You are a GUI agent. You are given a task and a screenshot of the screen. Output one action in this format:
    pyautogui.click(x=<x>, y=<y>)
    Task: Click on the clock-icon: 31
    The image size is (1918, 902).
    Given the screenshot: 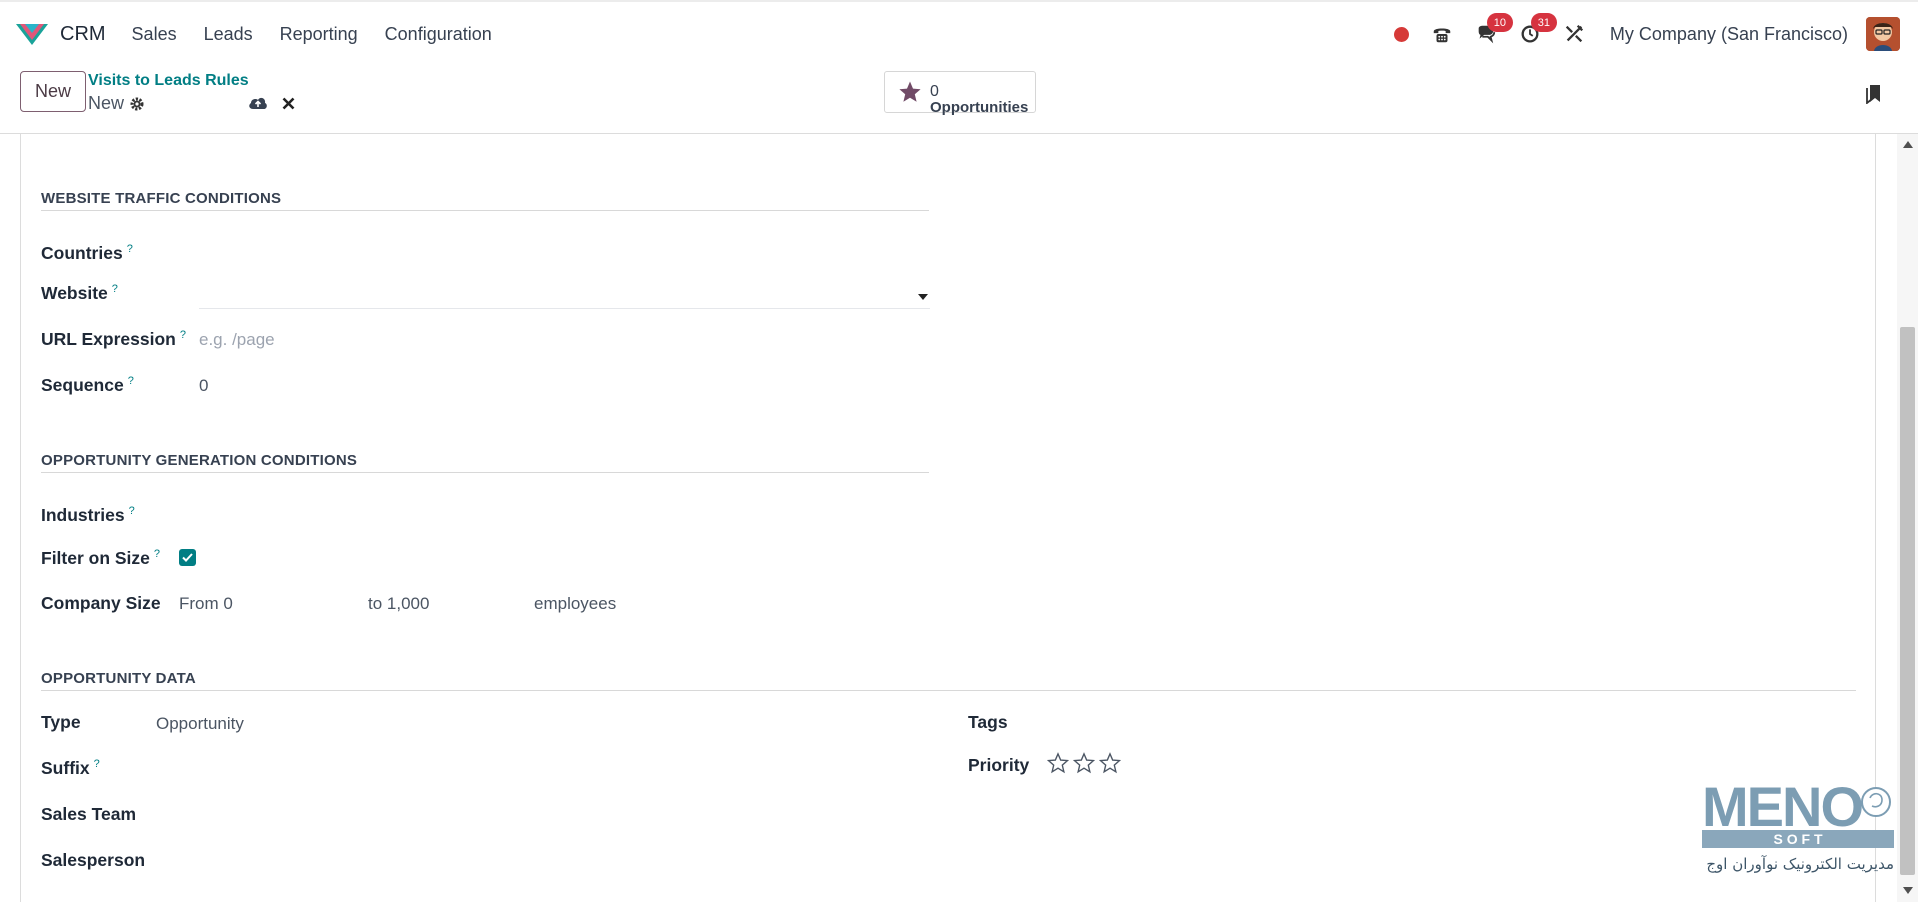 What is the action you would take?
    pyautogui.click(x=1537, y=29)
    